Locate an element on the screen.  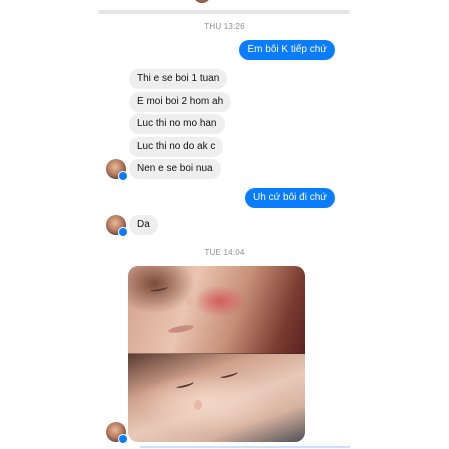
message-bubble-incoming: Nen e se boi nua is located at coordinates (175, 169).